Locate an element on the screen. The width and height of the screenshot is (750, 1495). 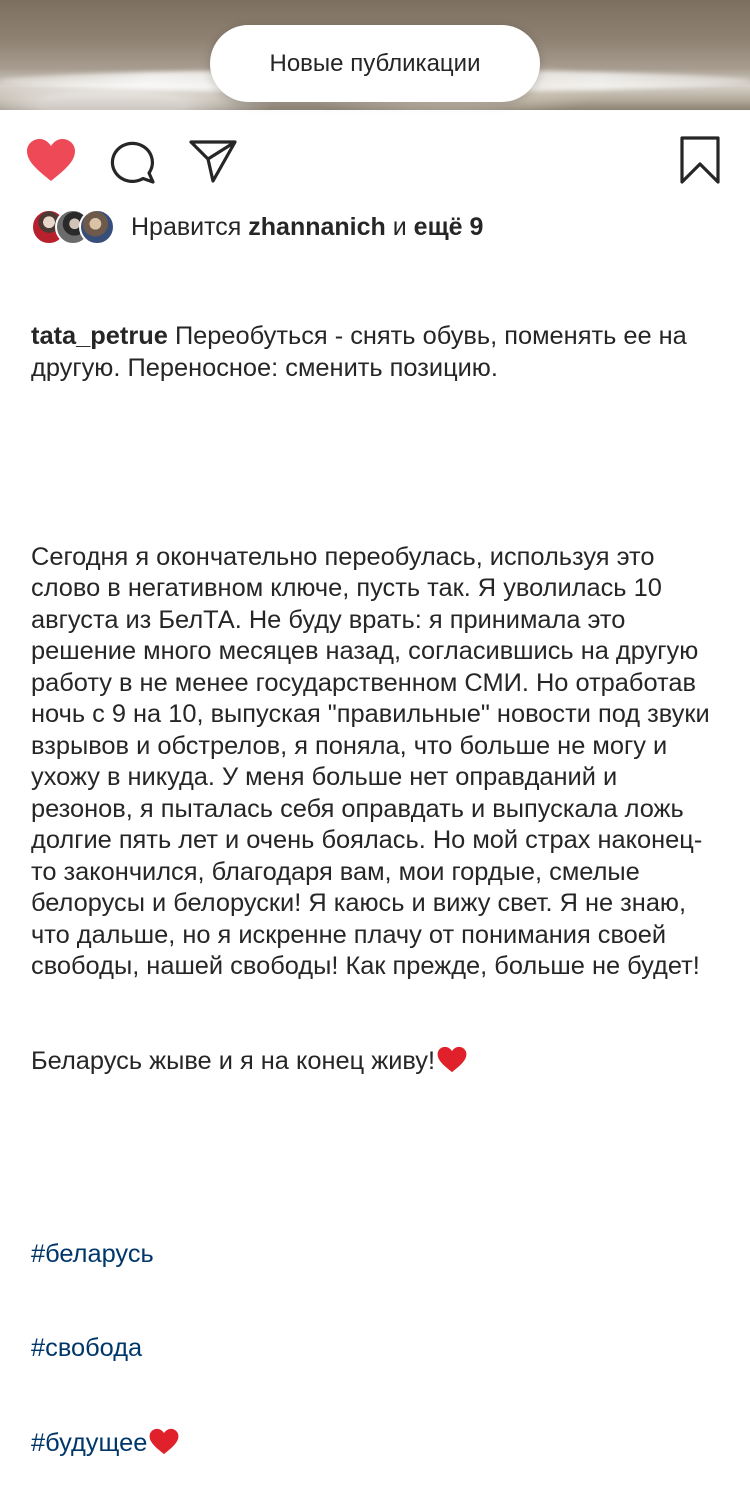
hashtag-link: #будущее is located at coordinates (89, 1443).